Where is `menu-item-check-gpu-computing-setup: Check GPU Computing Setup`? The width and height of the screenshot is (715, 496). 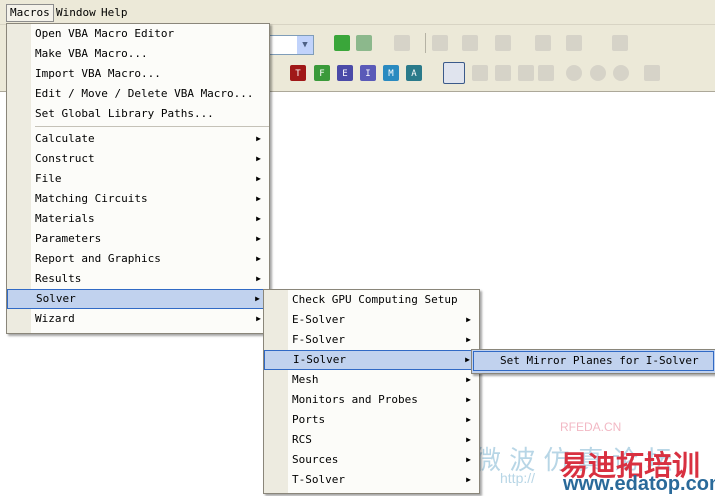 menu-item-check-gpu-computing-setup: Check GPU Computing Setup is located at coordinates (371, 300).